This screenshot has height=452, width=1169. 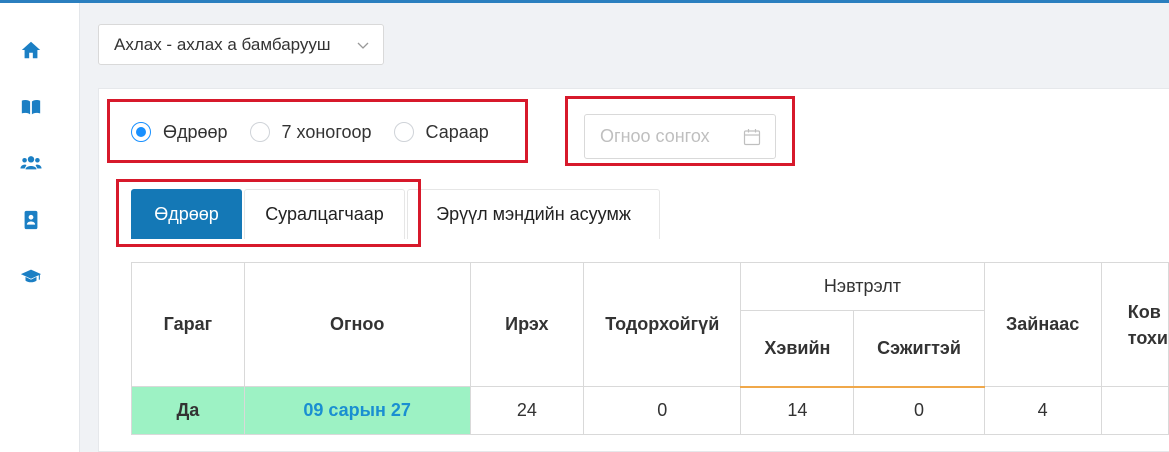 I want to click on chevron-down-icon, so click(x=363, y=45).